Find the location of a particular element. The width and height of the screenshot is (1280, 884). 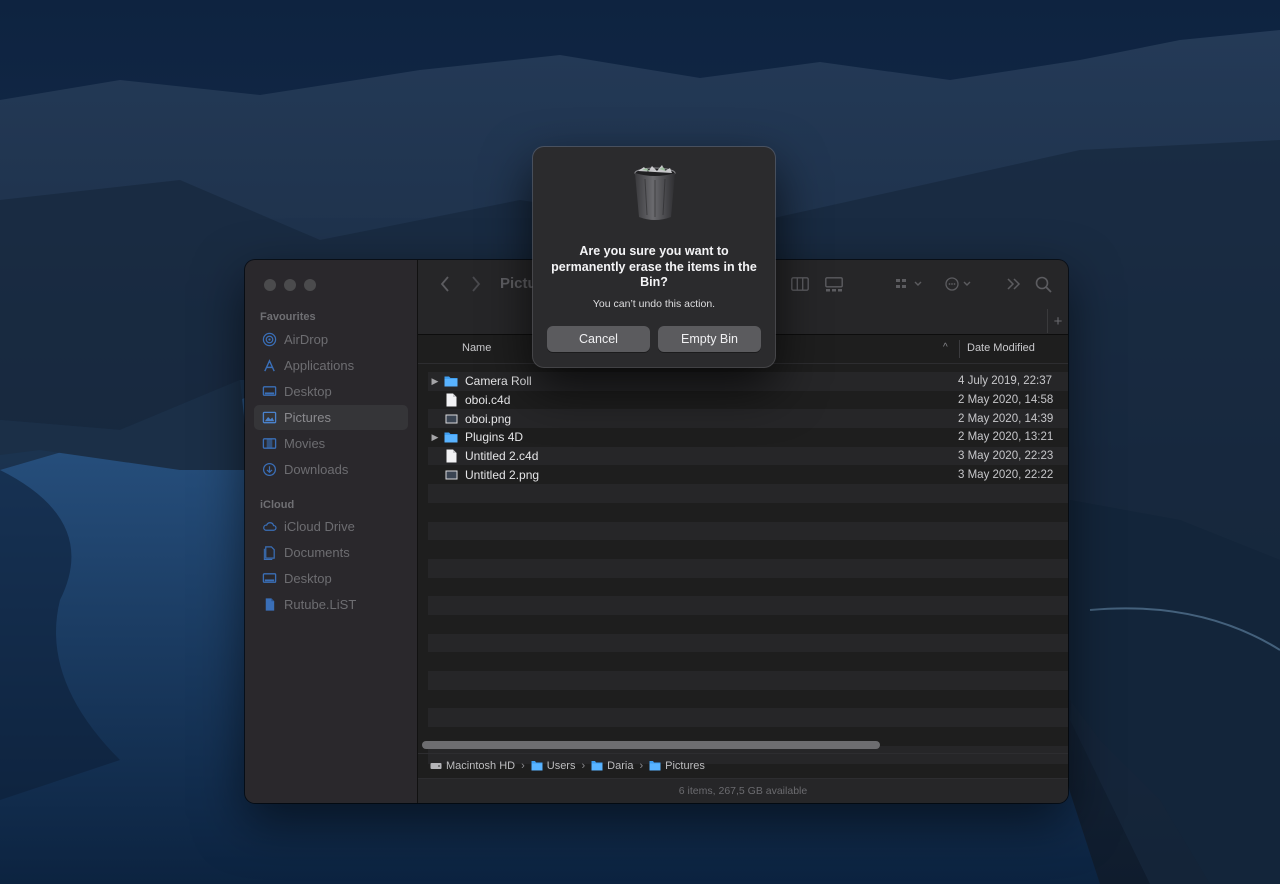

forward-button is located at coordinates (476, 284).